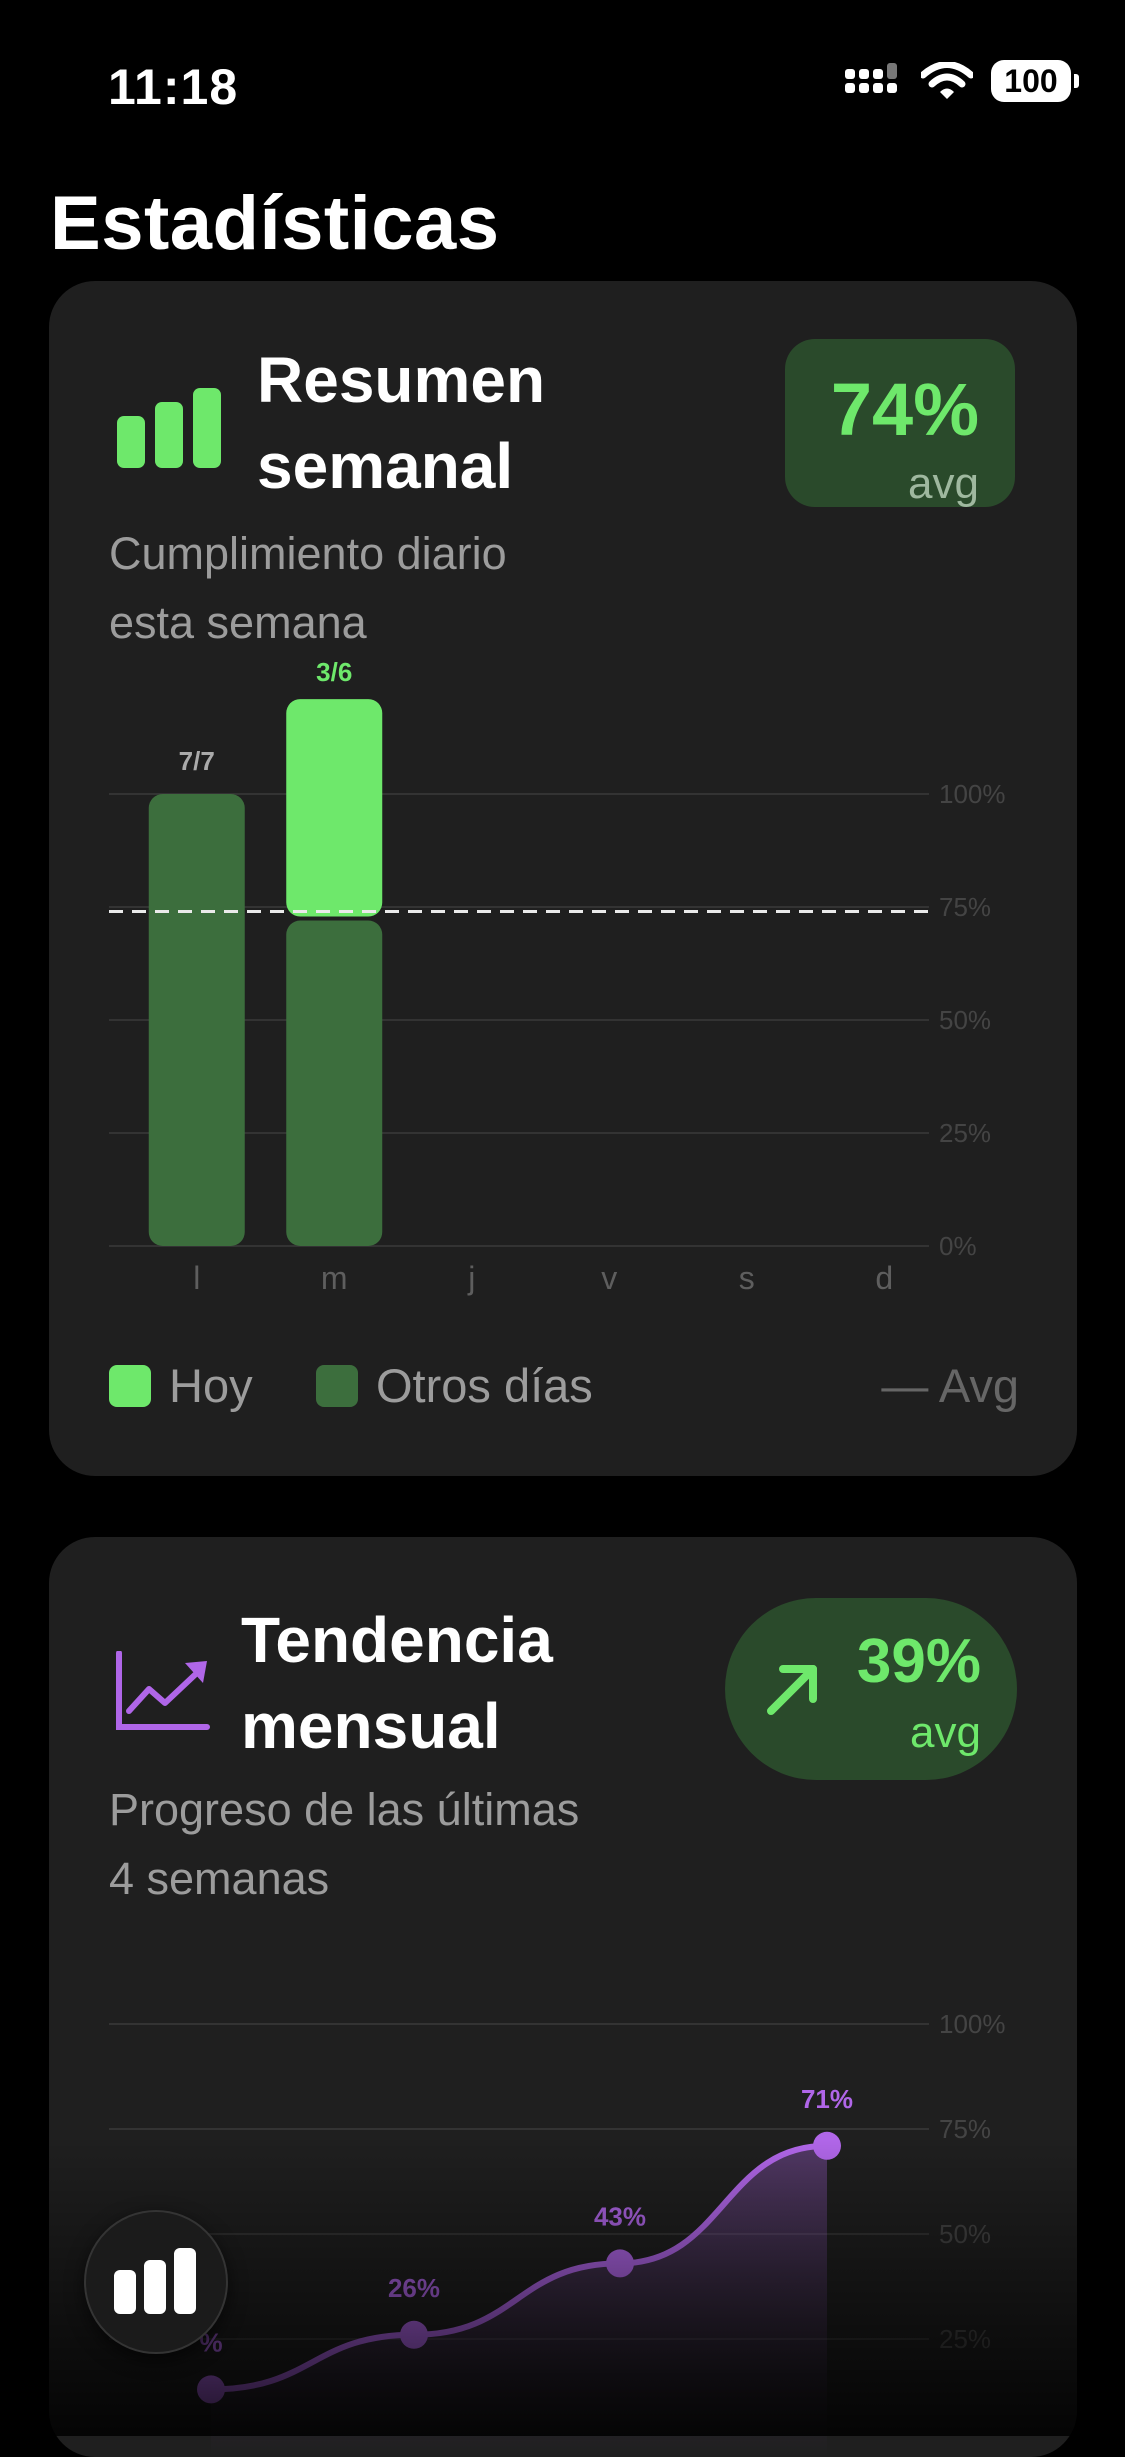 The height and width of the screenshot is (2457, 1125). What do you see at coordinates (871, 78) in the screenshot?
I see `signal-icon` at bounding box center [871, 78].